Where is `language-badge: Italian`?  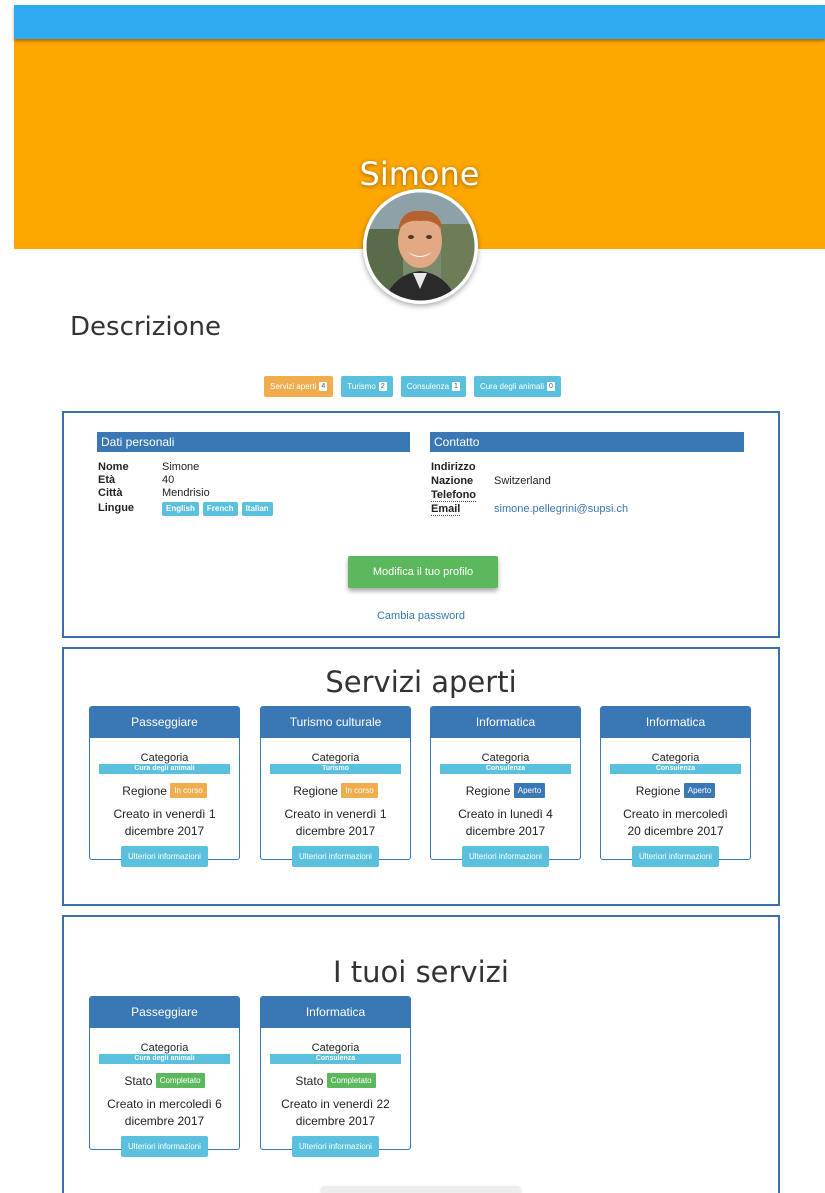
language-badge: Italian is located at coordinates (257, 509).